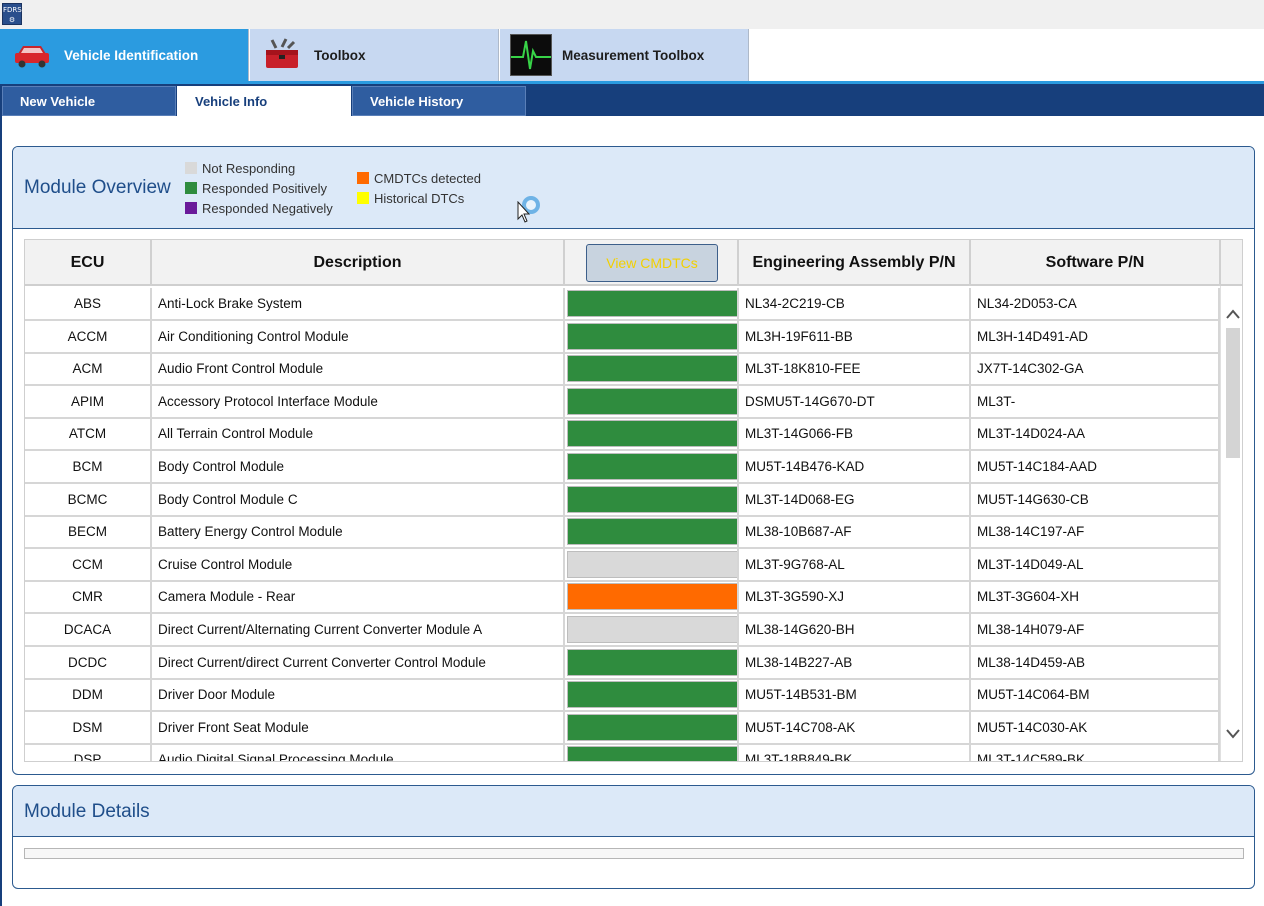 This screenshot has height=906, width=1264. I want to click on tab-measurement-toolbox: Measurement Toolbox, so click(624, 55).